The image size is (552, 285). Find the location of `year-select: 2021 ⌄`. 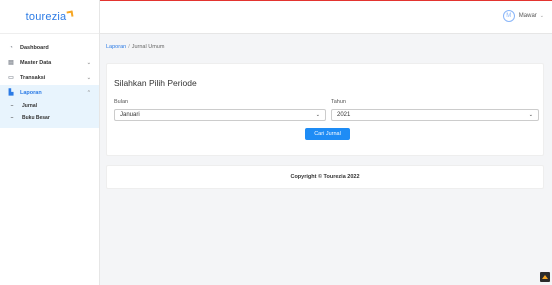

year-select: 2021 ⌄ is located at coordinates (435, 115).